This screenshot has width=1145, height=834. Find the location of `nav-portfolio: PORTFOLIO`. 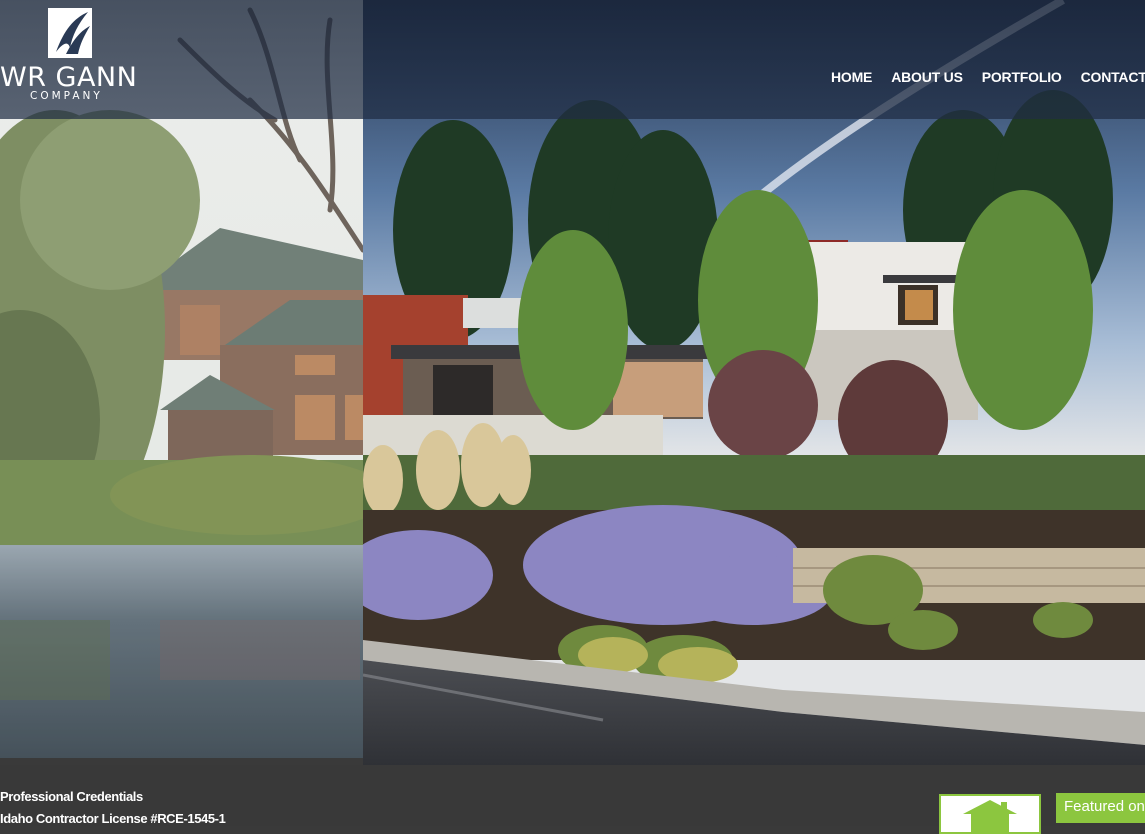

nav-portfolio: PORTFOLIO is located at coordinates (1022, 77).